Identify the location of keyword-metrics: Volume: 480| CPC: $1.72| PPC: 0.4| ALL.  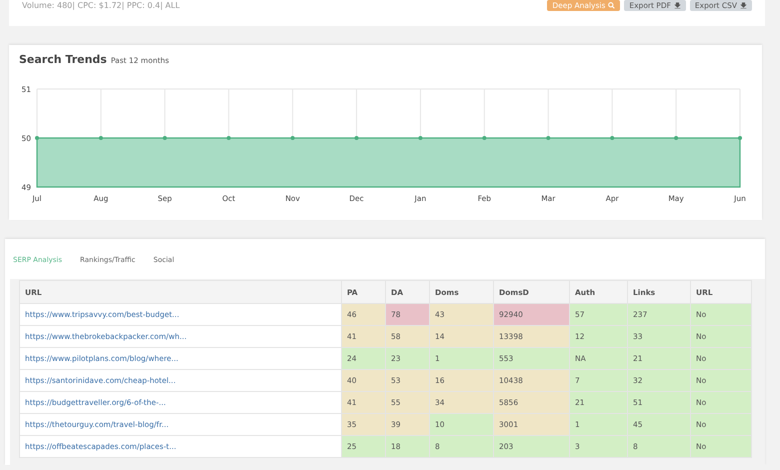
(101, 5).